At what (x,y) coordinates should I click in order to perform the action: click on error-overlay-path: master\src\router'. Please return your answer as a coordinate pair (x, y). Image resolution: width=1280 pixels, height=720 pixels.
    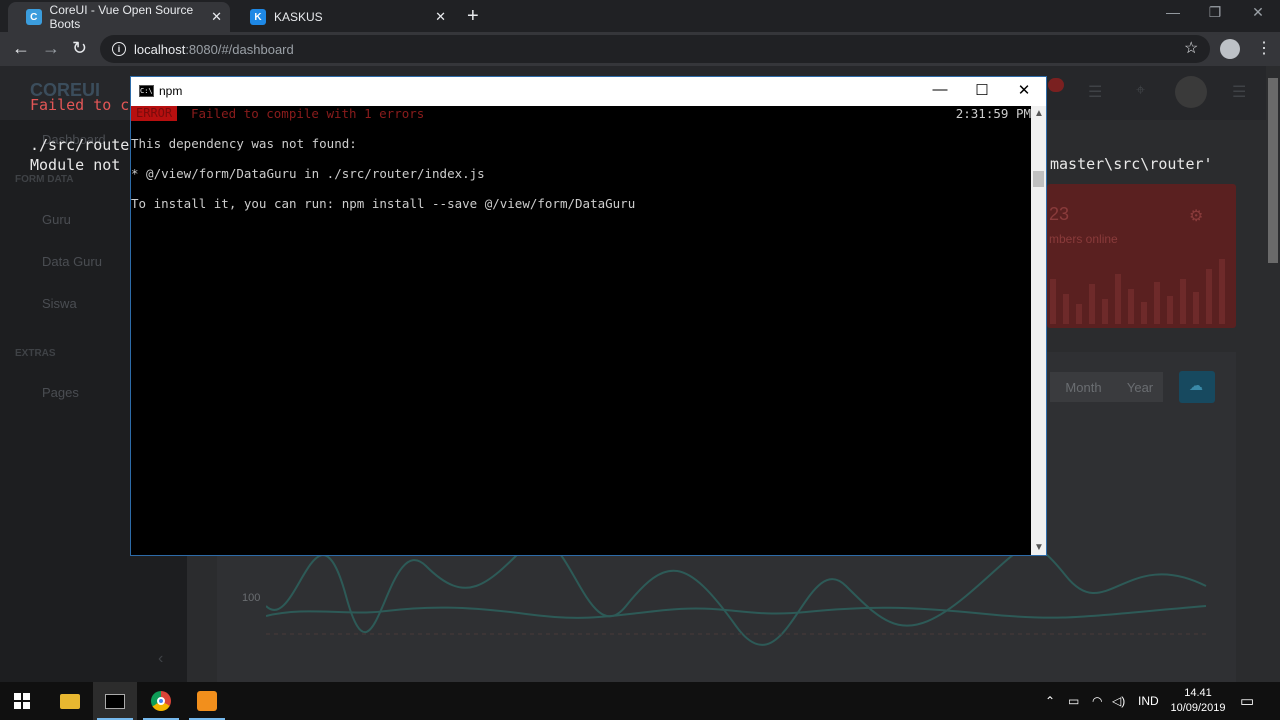
    Looking at the image, I should click on (1131, 164).